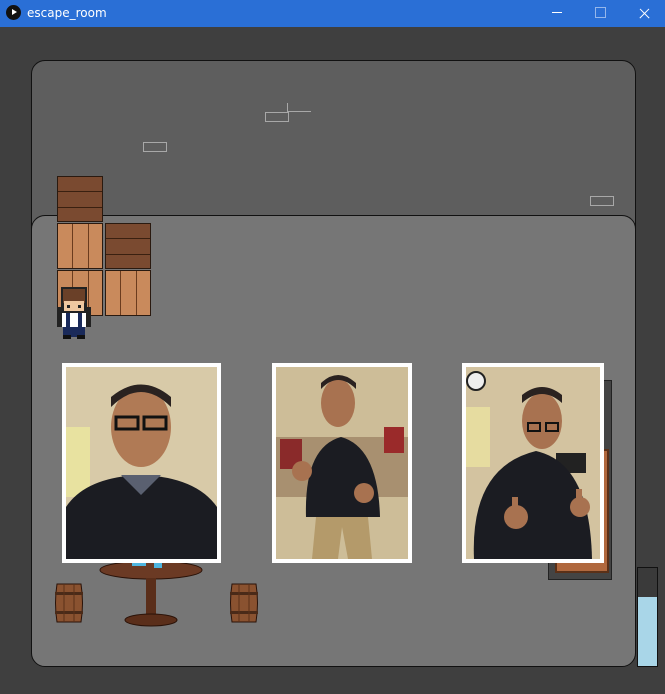  What do you see at coordinates (13, 12) in the screenshot?
I see `play-icon` at bounding box center [13, 12].